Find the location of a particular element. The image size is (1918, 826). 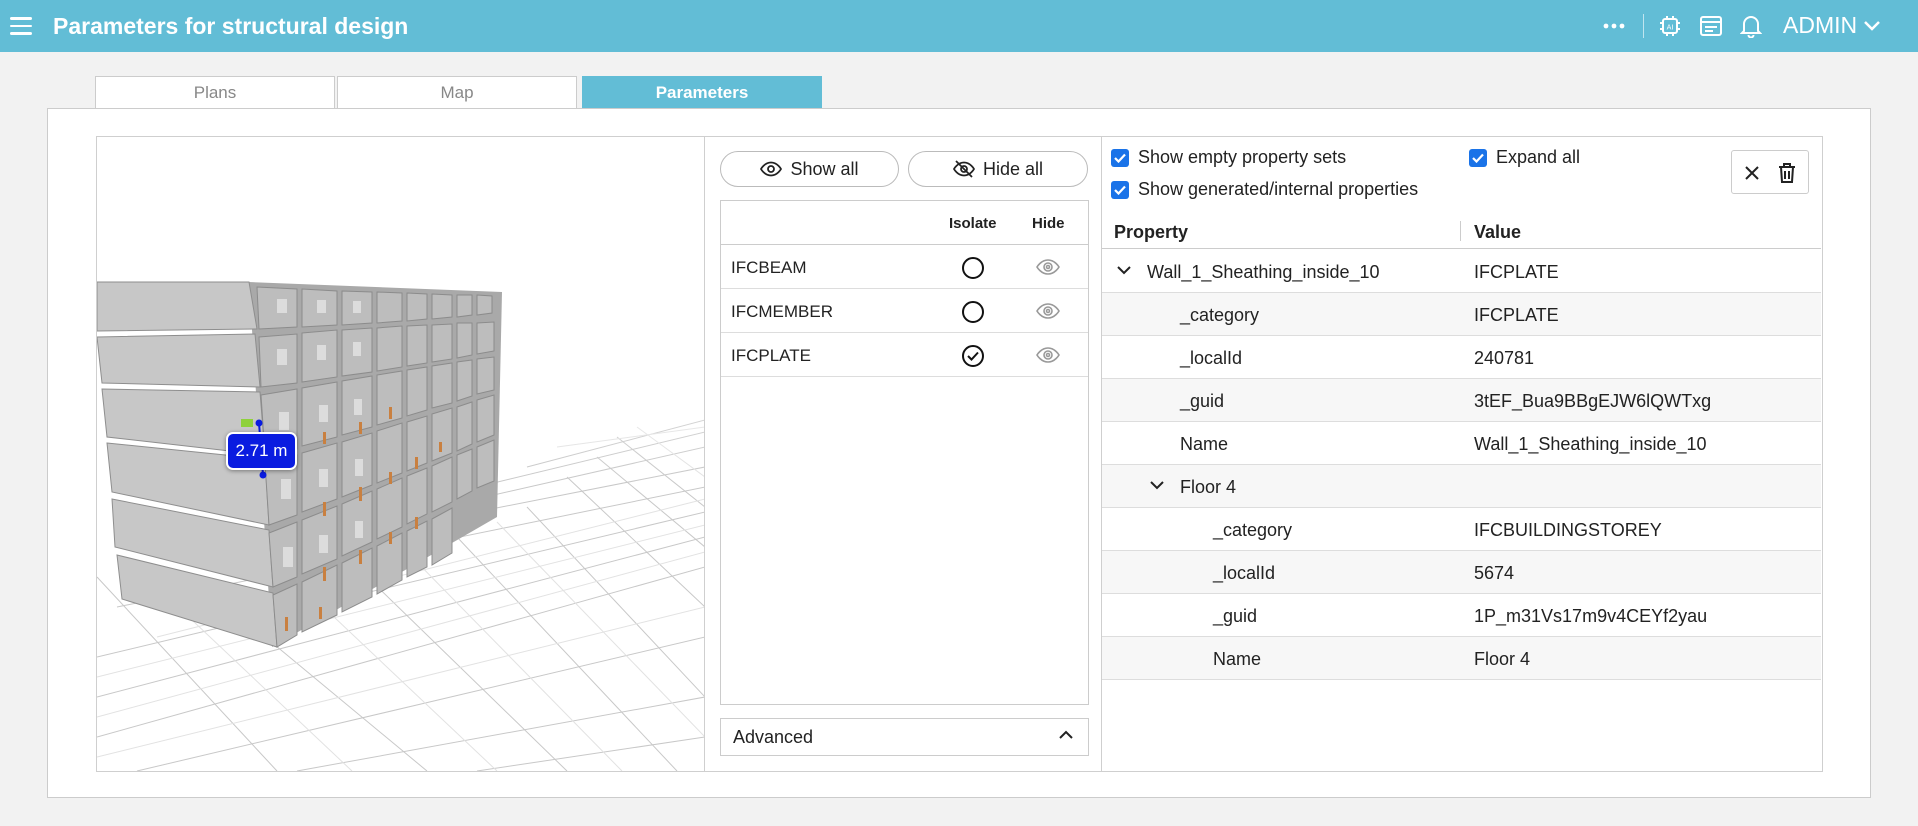

hide-all-label: Hide all is located at coordinates (1013, 168).